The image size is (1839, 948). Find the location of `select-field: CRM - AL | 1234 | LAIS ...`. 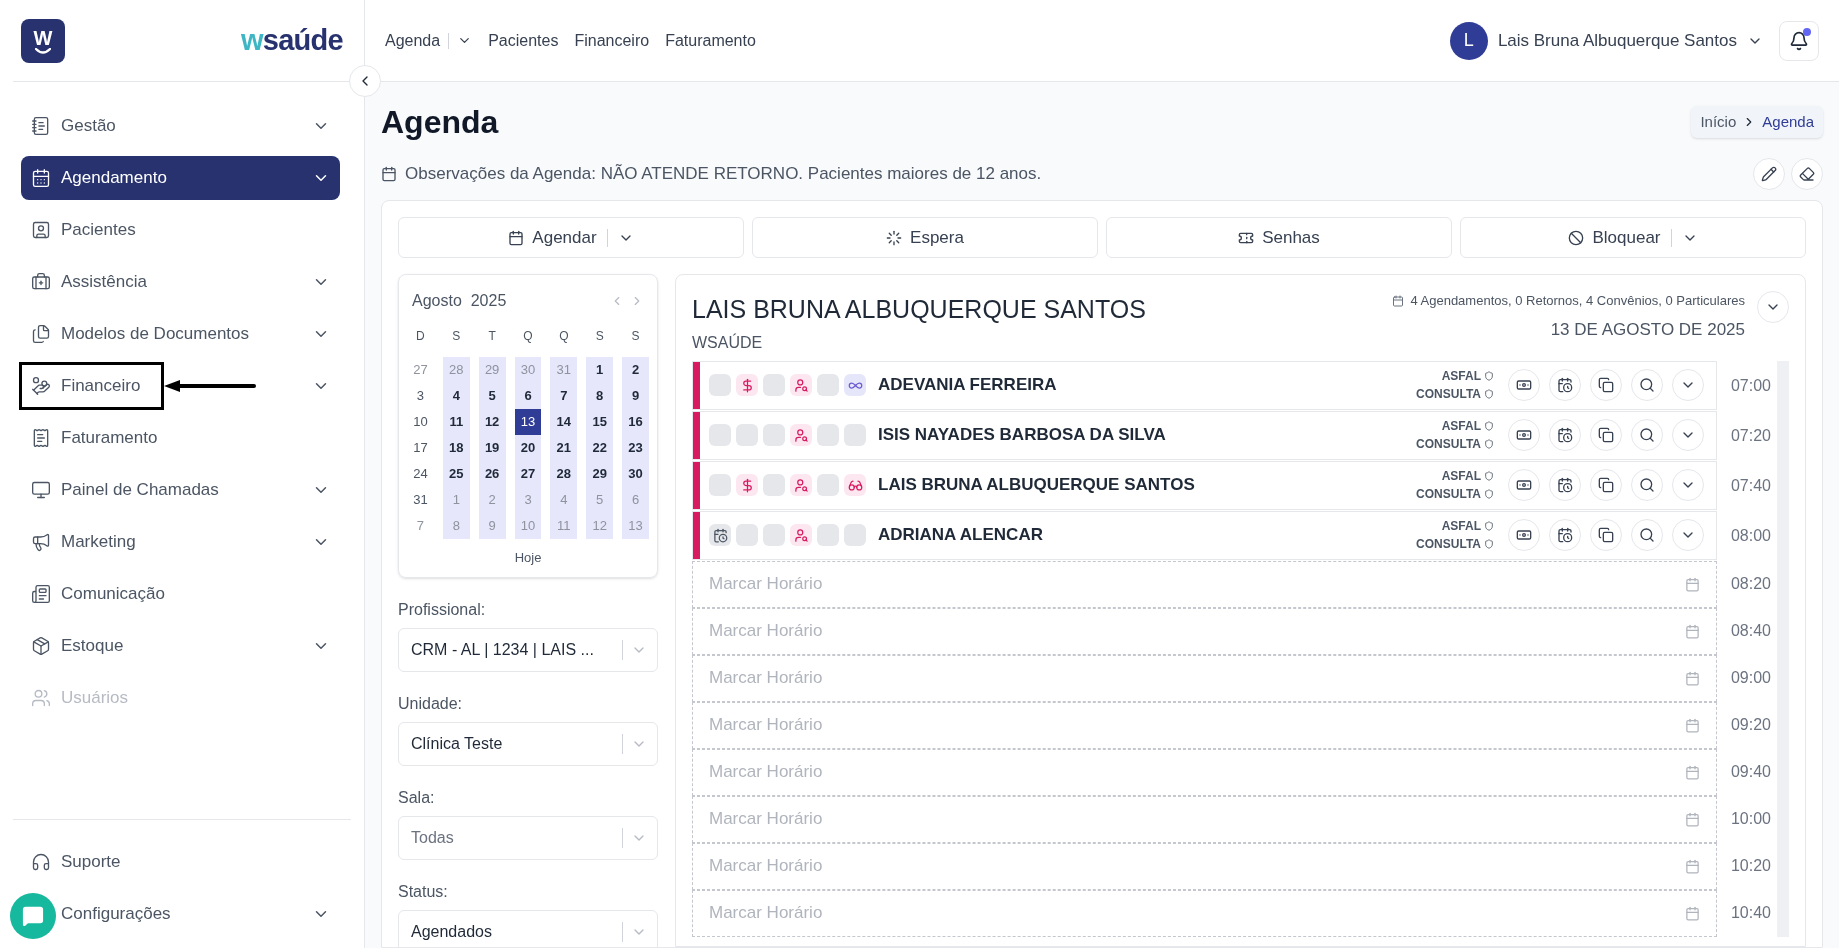

select-field: CRM - AL | 1234 | LAIS ... is located at coordinates (528, 650).